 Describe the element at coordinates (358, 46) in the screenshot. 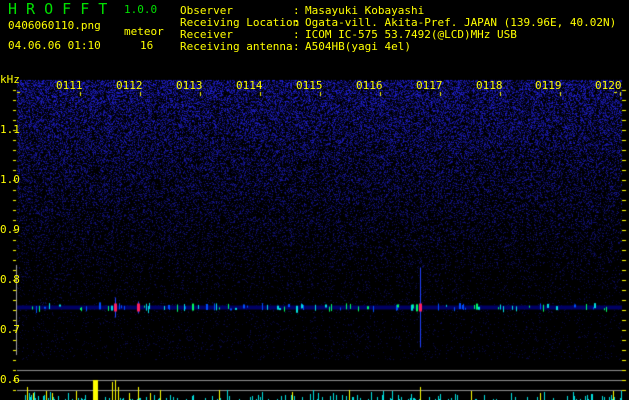

I see `info-value-antenna: A504HB(yagi 4el)` at that location.